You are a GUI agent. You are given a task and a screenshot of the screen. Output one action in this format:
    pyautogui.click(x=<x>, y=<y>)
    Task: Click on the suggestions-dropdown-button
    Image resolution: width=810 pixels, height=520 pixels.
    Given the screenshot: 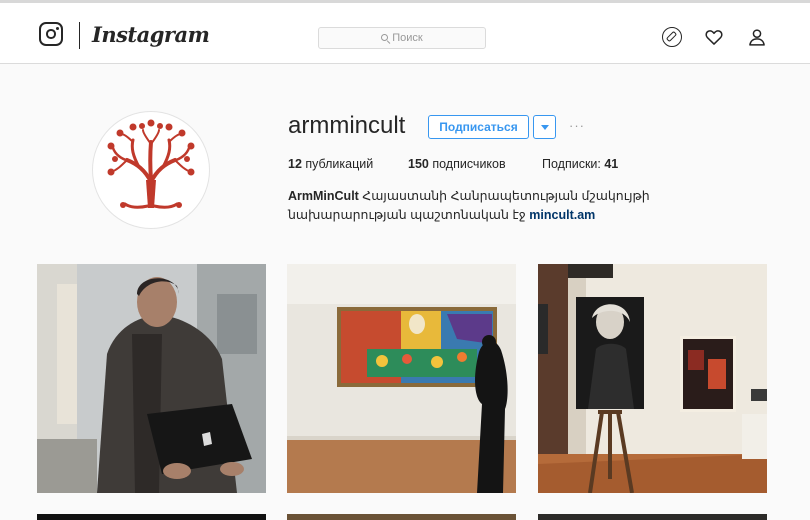 What is the action you would take?
    pyautogui.click(x=544, y=127)
    